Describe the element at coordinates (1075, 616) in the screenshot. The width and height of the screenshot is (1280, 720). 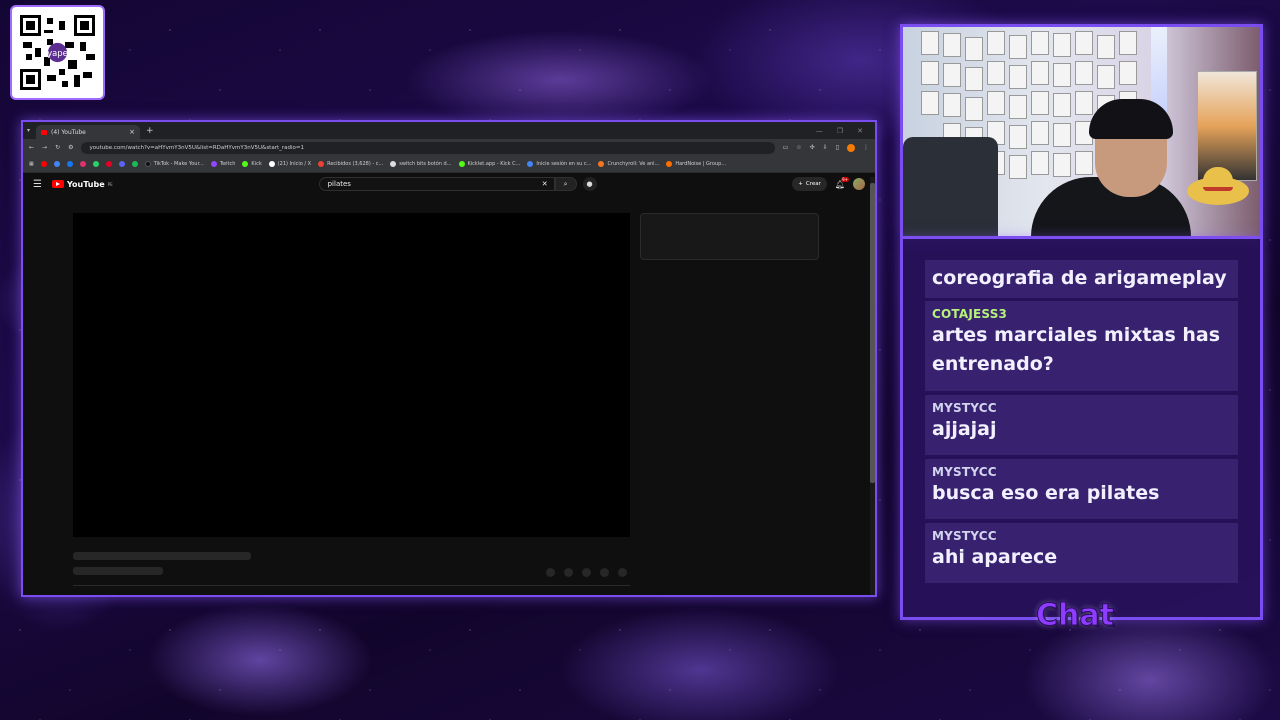
I see `chat-title: Chat` at that location.